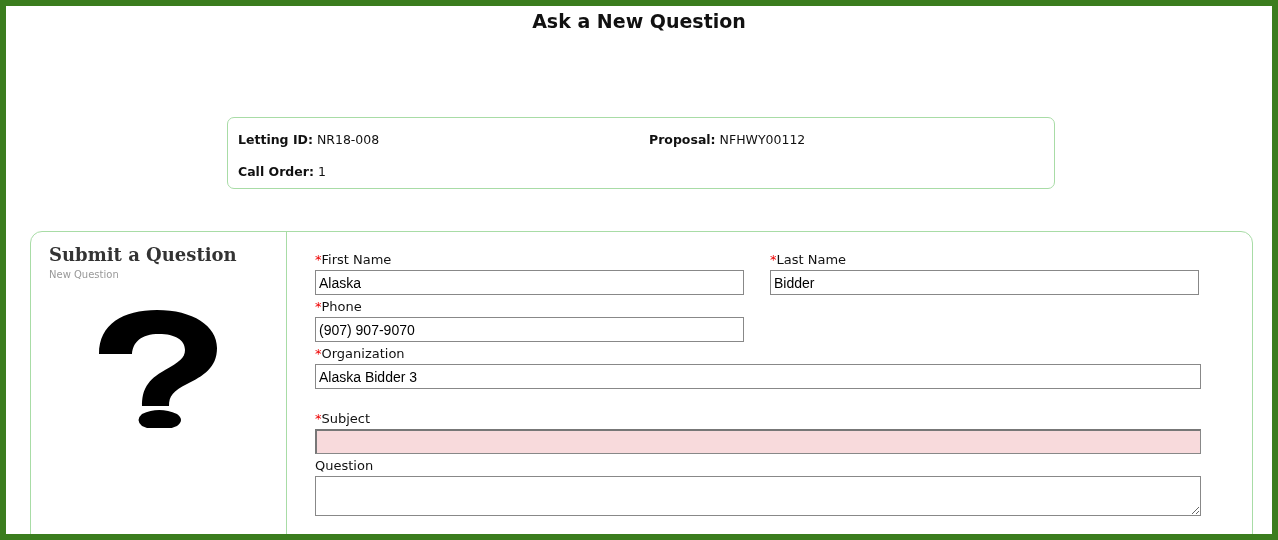 The width and height of the screenshot is (1278, 540). What do you see at coordinates (346, 419) in the screenshot?
I see `field-label: Subject` at bounding box center [346, 419].